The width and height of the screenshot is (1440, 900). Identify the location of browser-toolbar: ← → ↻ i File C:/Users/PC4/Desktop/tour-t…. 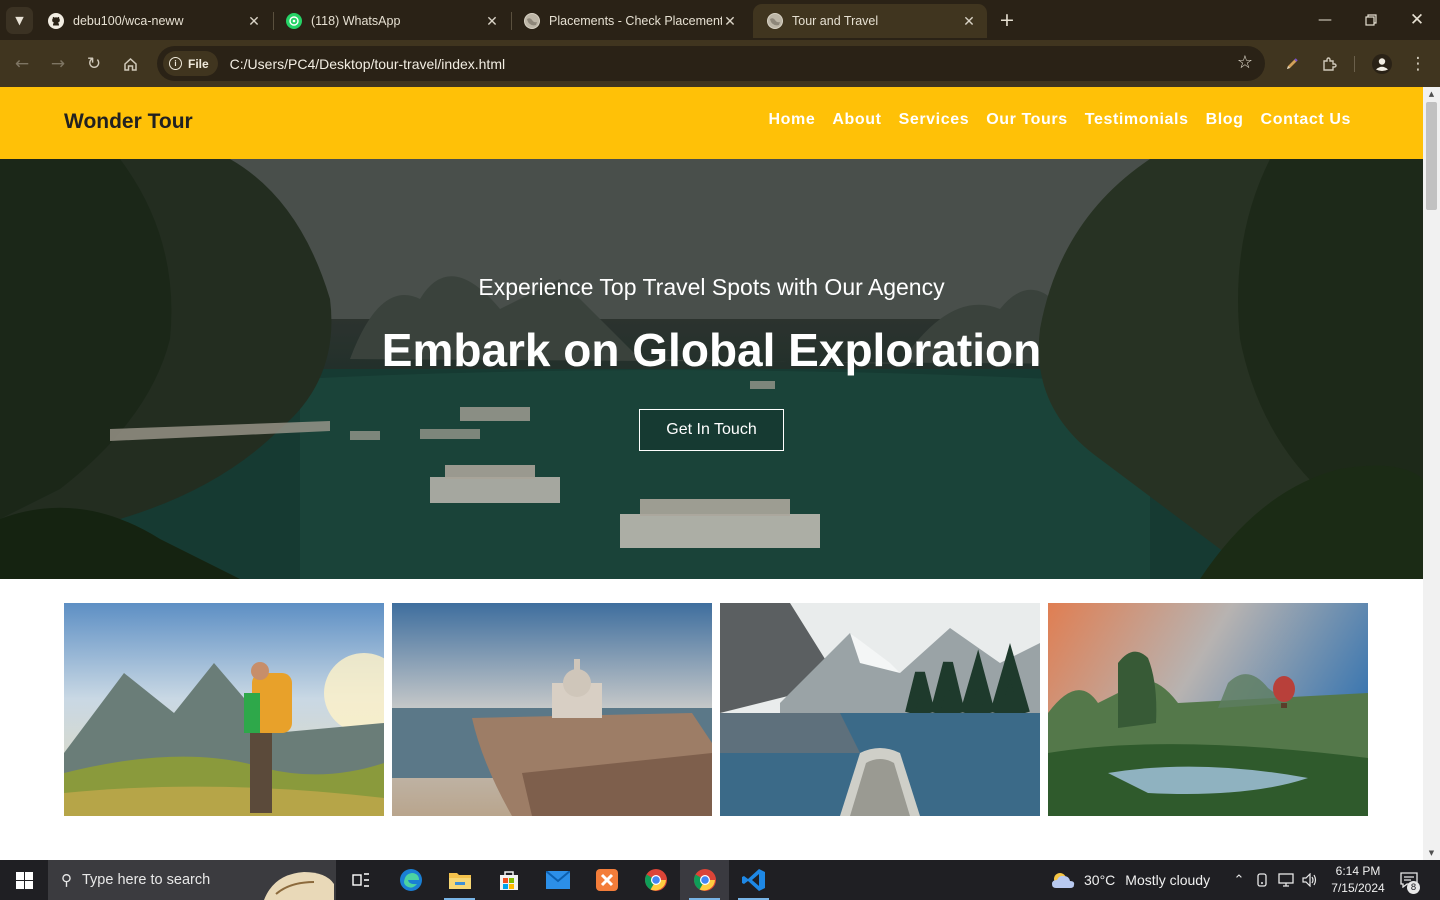
(720, 63).